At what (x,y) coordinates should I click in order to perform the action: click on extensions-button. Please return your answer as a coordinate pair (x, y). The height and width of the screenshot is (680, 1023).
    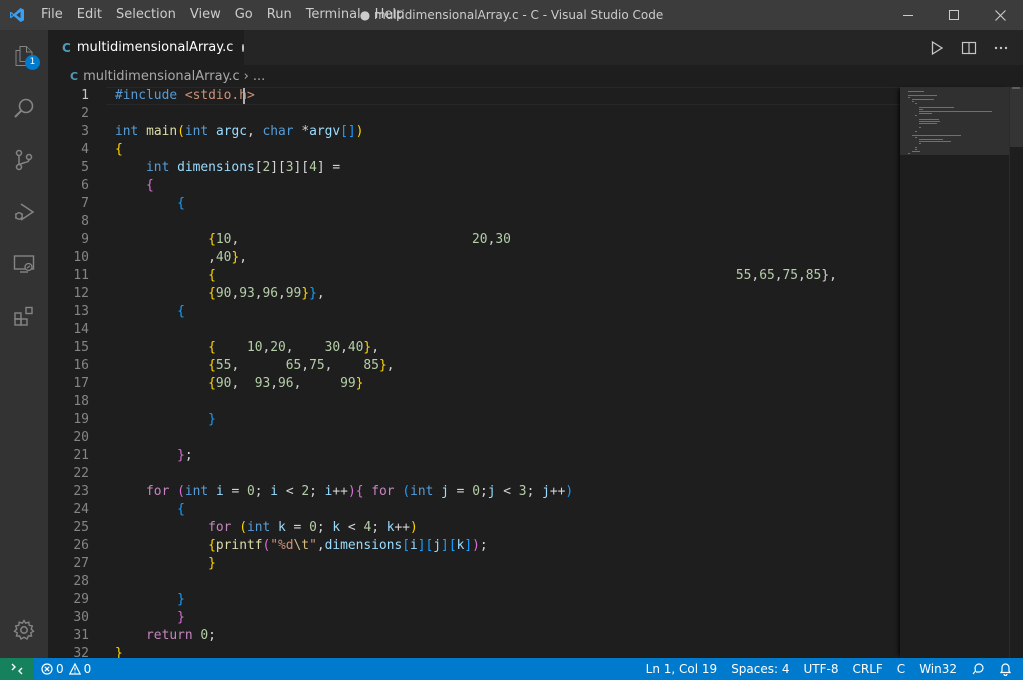
    Looking at the image, I should click on (24, 316).